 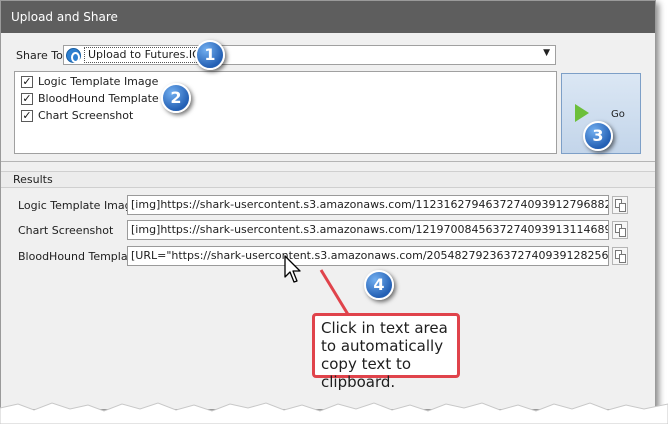 I want to click on step-badge-3: 3, so click(x=598, y=136).